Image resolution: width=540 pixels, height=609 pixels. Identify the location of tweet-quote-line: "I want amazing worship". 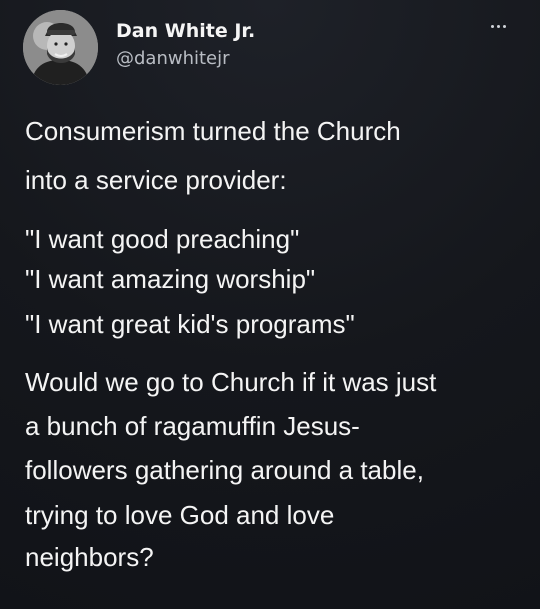
(170, 279).